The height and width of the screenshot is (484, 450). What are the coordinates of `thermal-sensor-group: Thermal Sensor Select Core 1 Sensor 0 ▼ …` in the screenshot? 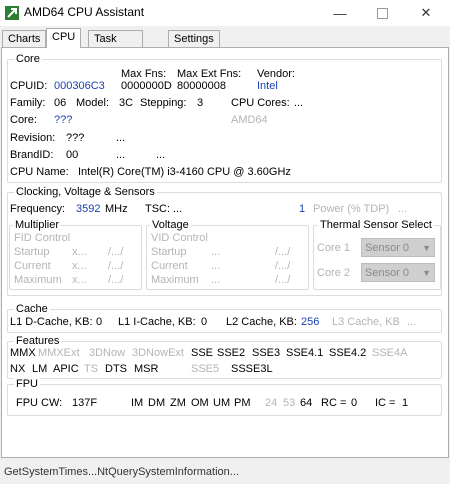 It's located at (377, 254).